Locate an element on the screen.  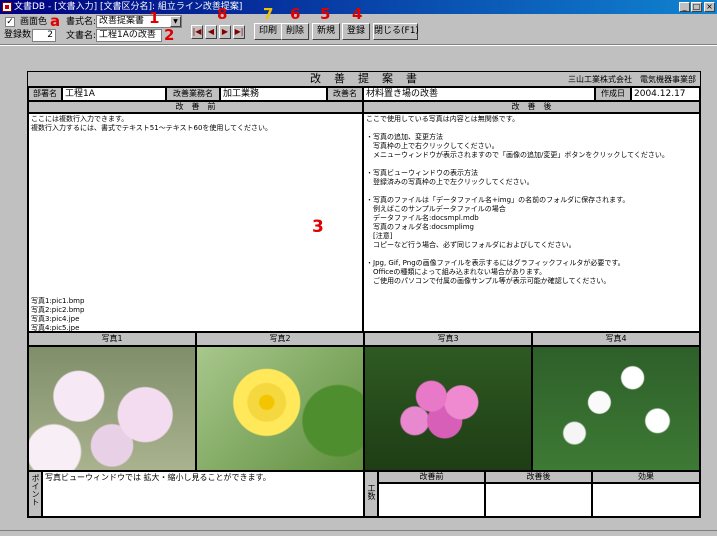
form-title-bar: 改 善 提 案 書 三山工業株式会社 電気機器事業部 is located at coordinates (364, 79).